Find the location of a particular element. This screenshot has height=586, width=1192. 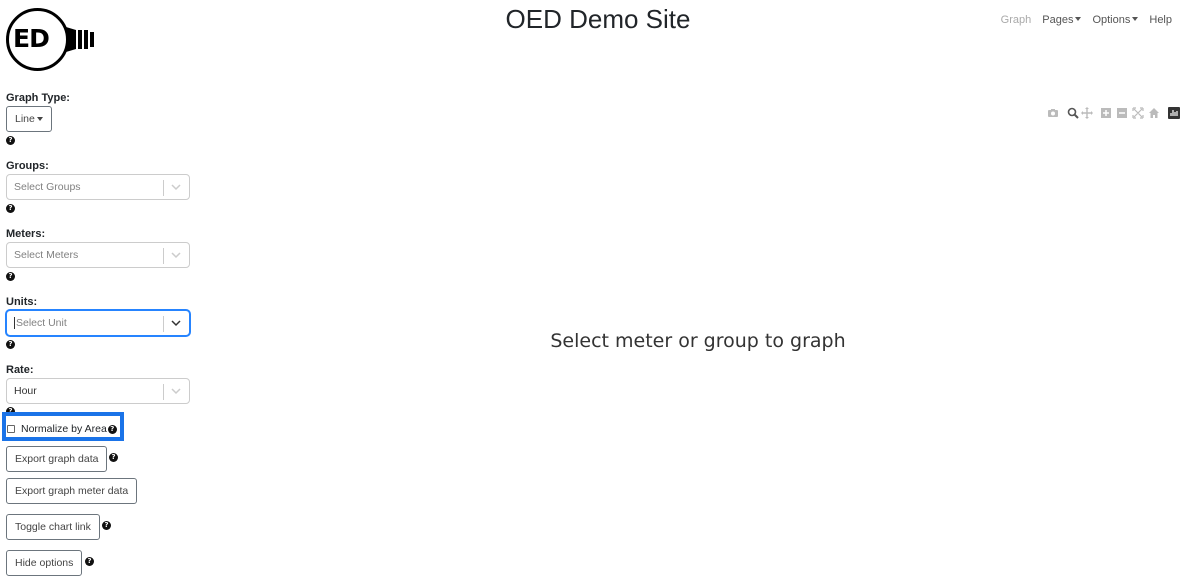

normalize-checkbox is located at coordinates (11, 429).